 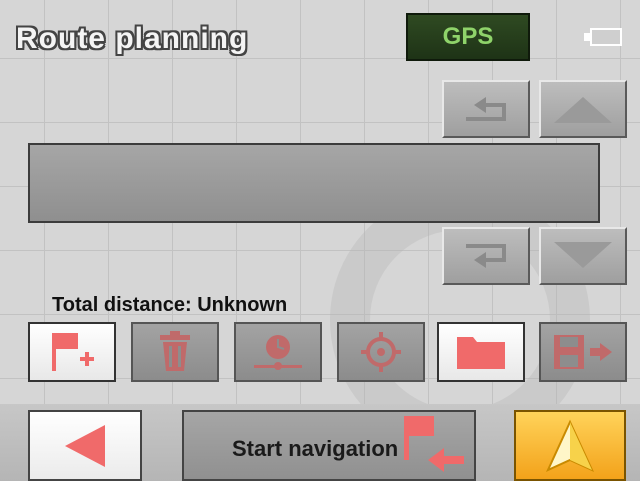 I want to click on current-position-button, so click(x=381, y=352).